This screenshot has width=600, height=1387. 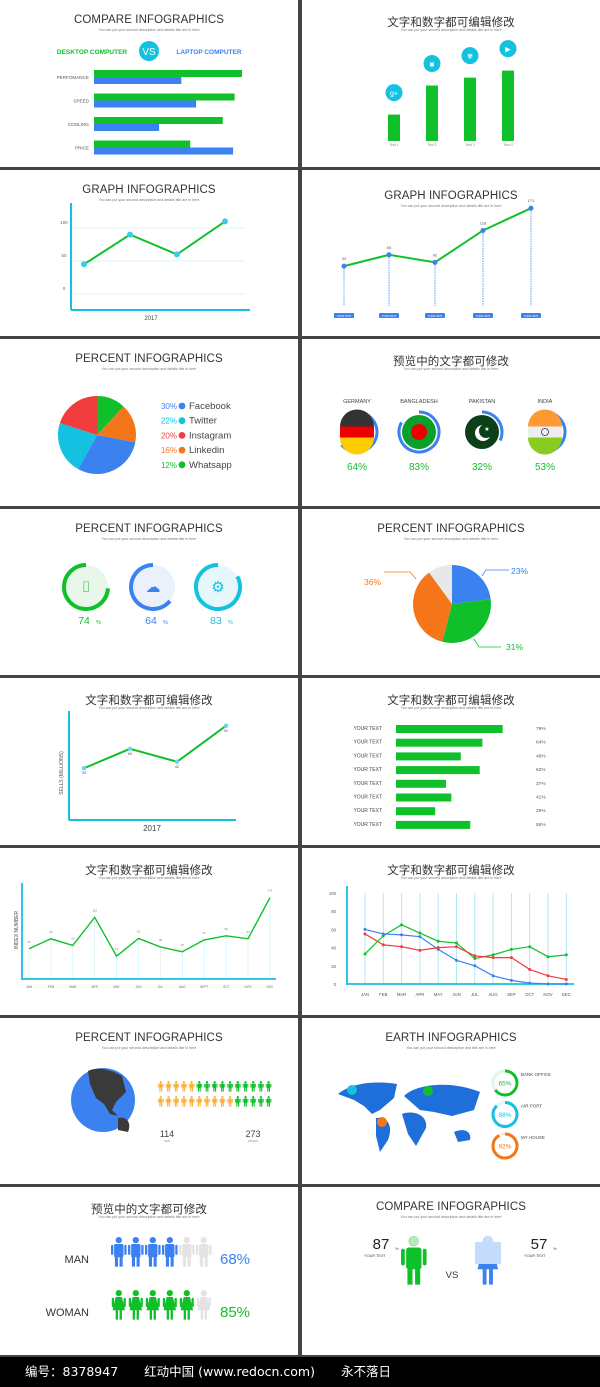 I want to click on x-tick: FEB, so click(x=51, y=987).